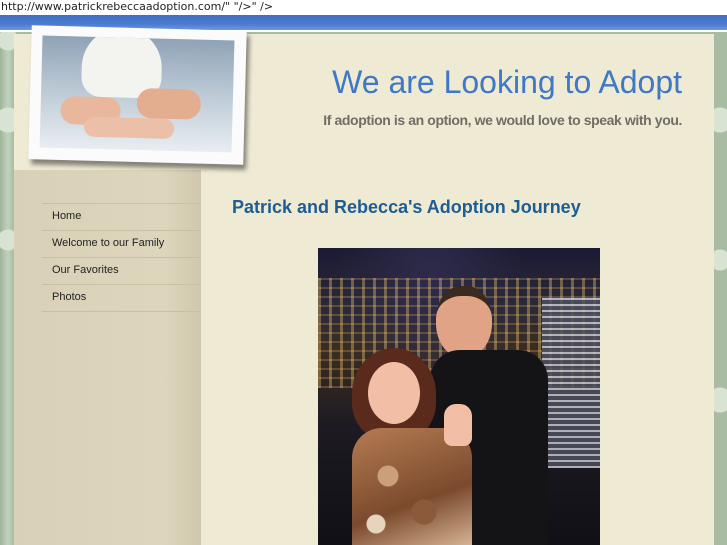  Describe the element at coordinates (571, 383) in the screenshot. I see `hotel-tower` at that location.